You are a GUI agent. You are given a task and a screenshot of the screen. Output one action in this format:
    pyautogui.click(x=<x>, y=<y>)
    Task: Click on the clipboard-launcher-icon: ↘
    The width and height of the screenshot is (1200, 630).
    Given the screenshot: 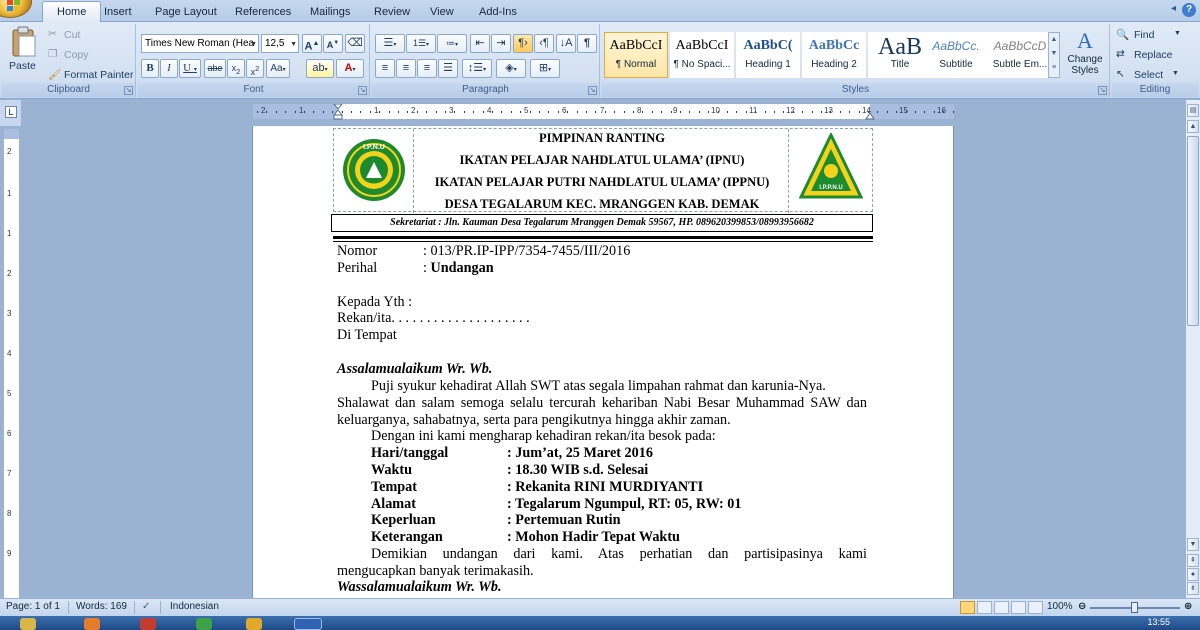 What is the action you would take?
    pyautogui.click(x=128, y=90)
    